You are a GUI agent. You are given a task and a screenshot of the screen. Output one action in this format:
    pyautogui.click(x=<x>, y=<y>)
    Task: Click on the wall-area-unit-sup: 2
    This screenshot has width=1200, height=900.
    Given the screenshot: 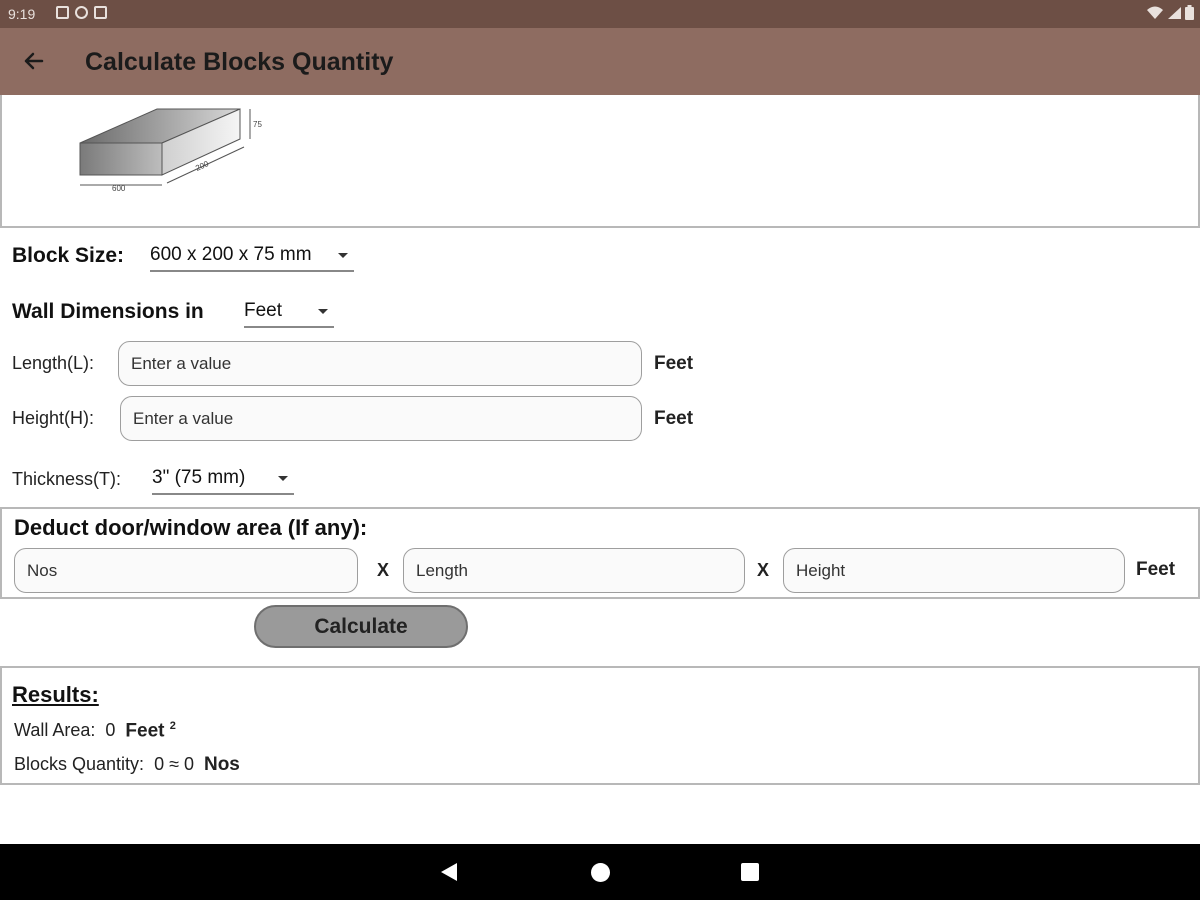 What is the action you would take?
    pyautogui.click(x=172, y=726)
    